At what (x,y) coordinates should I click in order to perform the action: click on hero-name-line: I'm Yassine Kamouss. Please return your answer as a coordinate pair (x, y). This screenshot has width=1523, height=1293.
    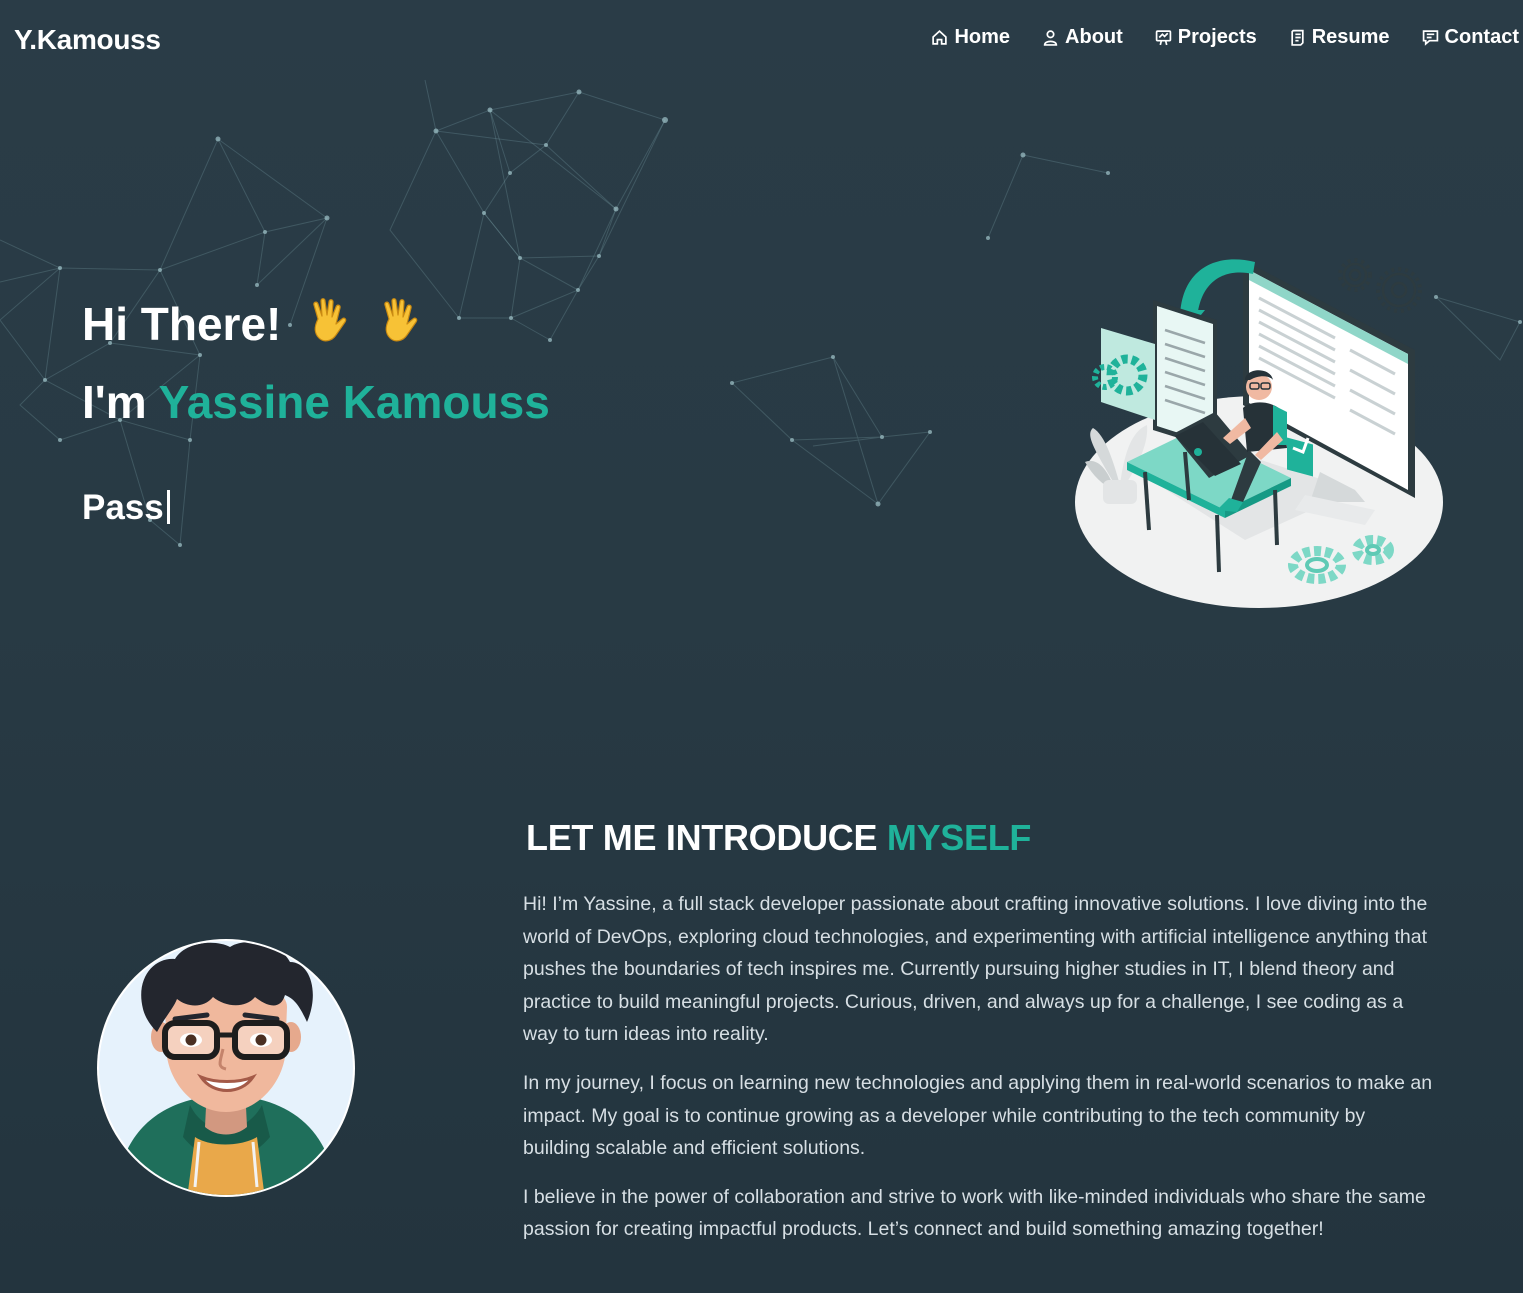
    Looking at the image, I should click on (316, 402).